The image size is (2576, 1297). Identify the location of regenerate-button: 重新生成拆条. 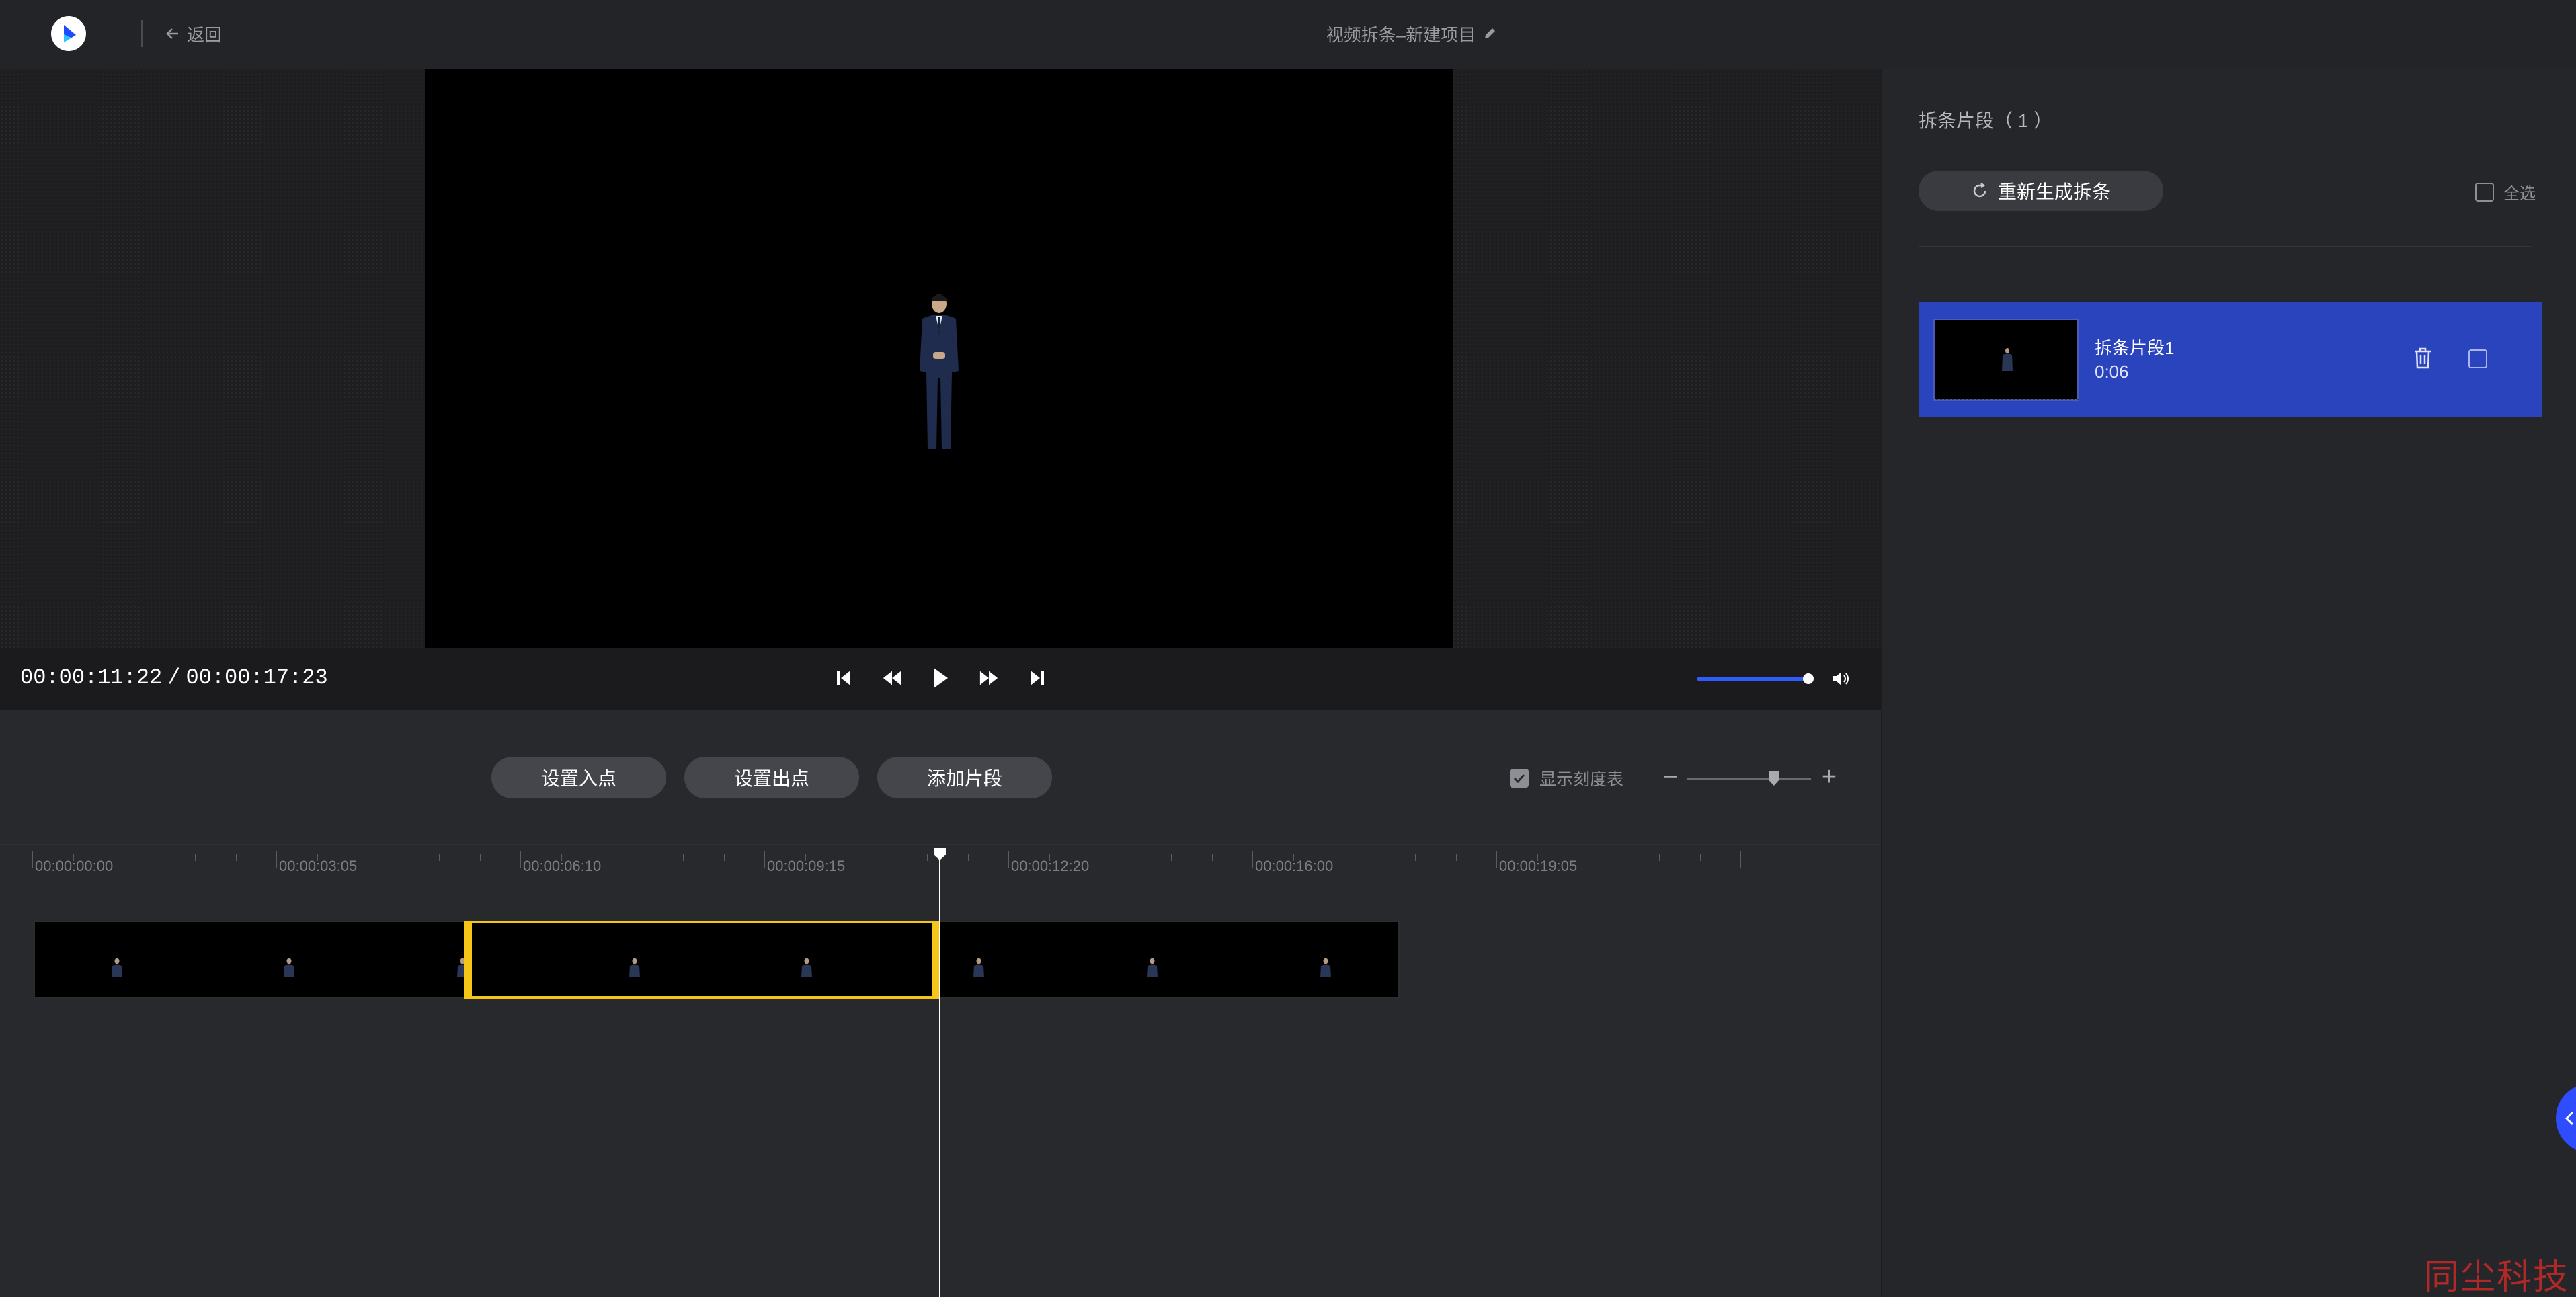
(2041, 191).